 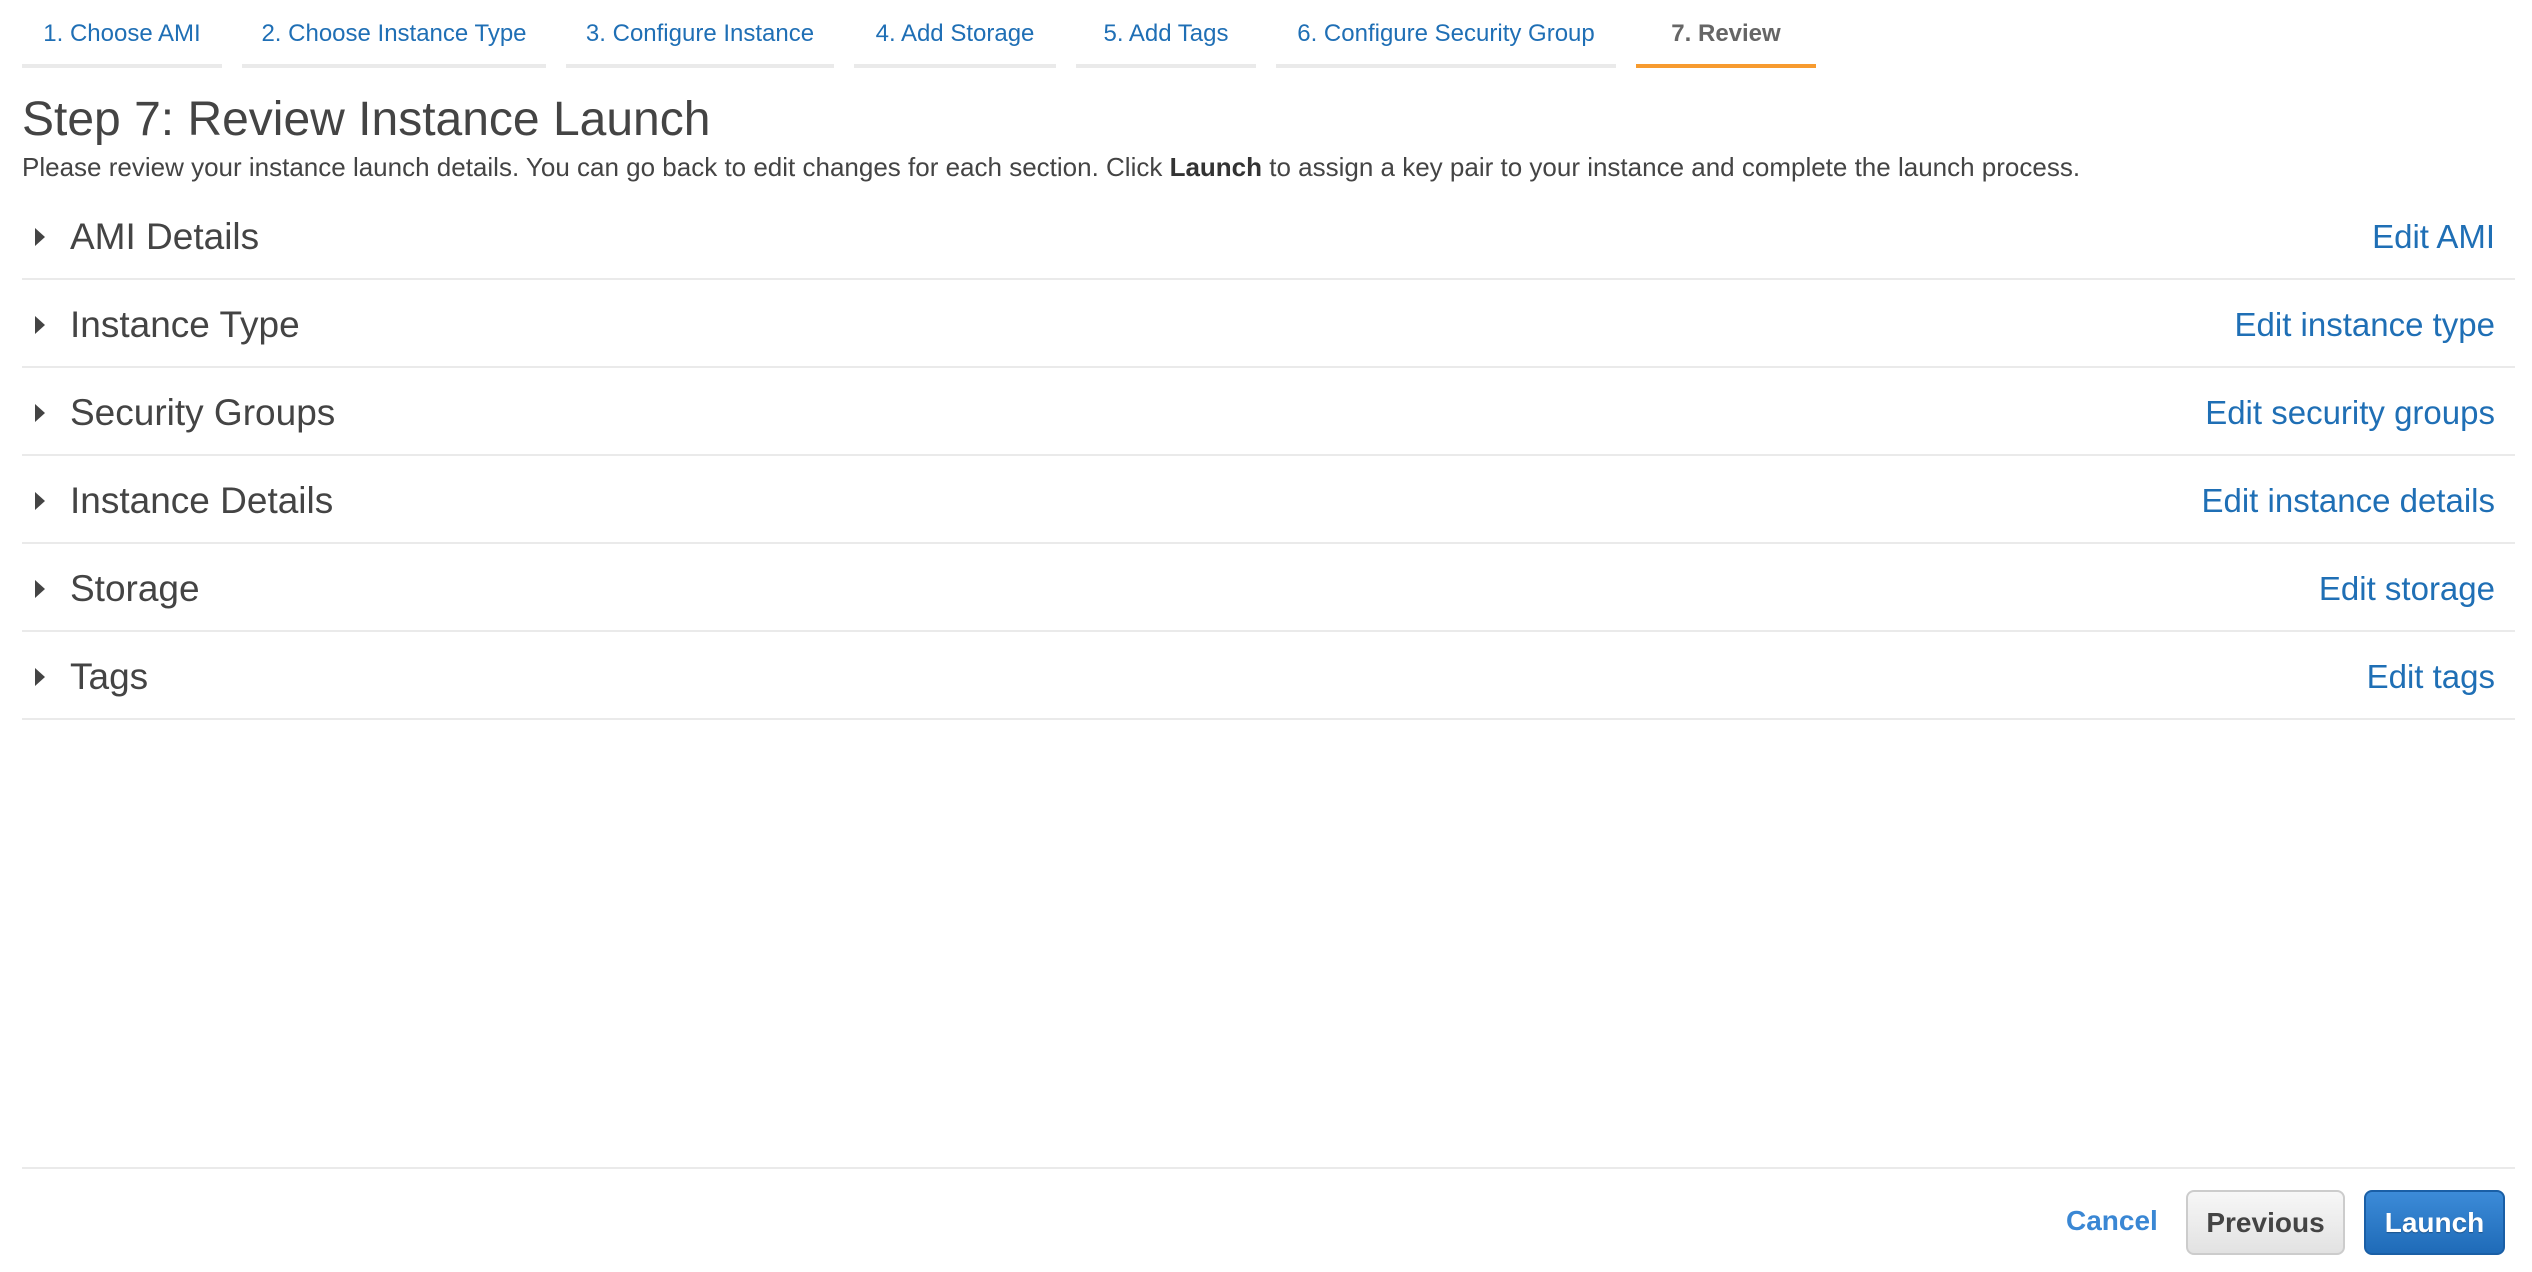 What do you see at coordinates (165, 236) in the screenshot?
I see `section-title: AMI Details` at bounding box center [165, 236].